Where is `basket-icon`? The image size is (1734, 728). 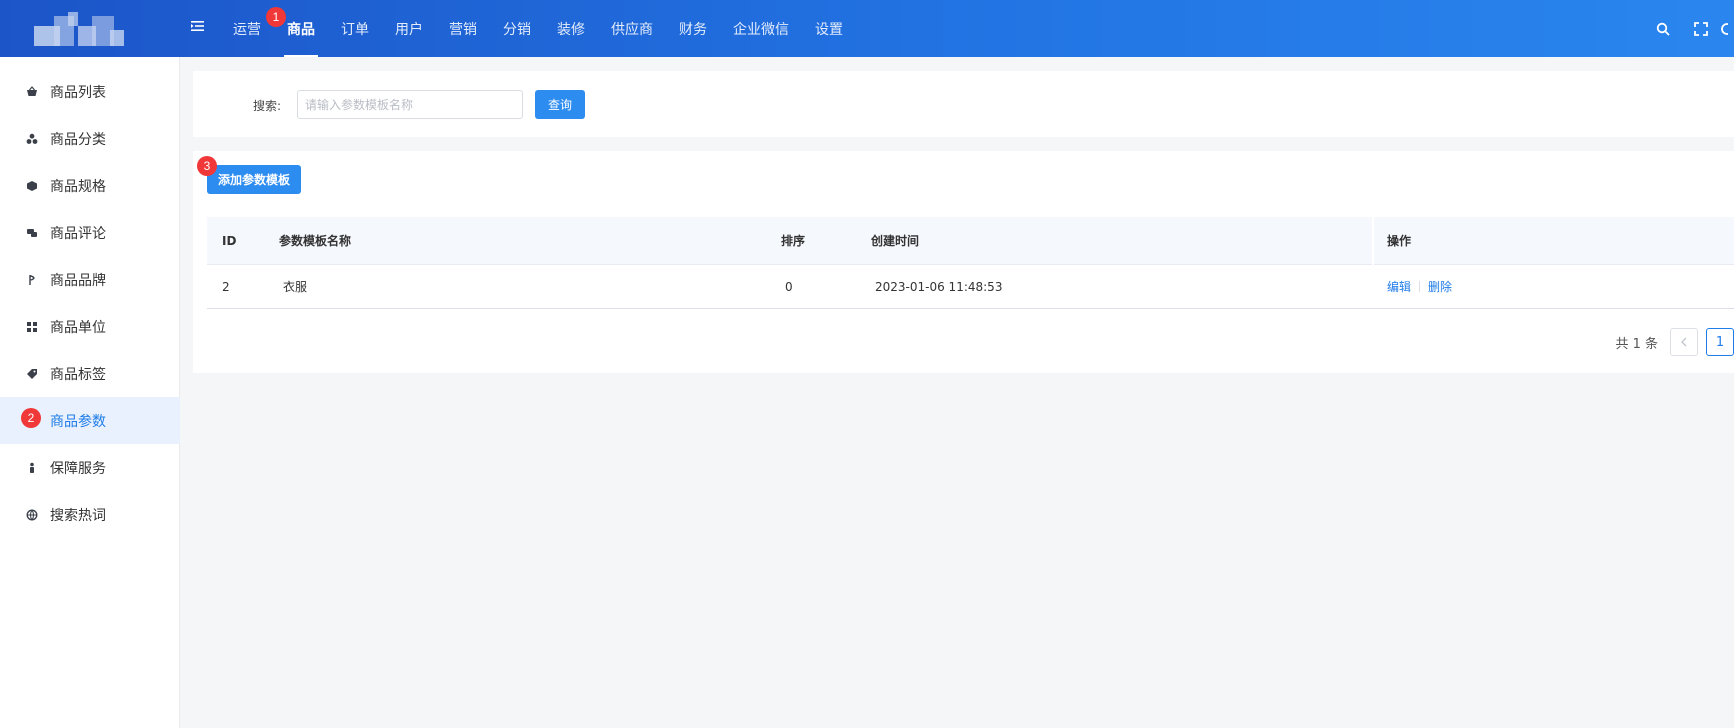
basket-icon is located at coordinates (32, 91).